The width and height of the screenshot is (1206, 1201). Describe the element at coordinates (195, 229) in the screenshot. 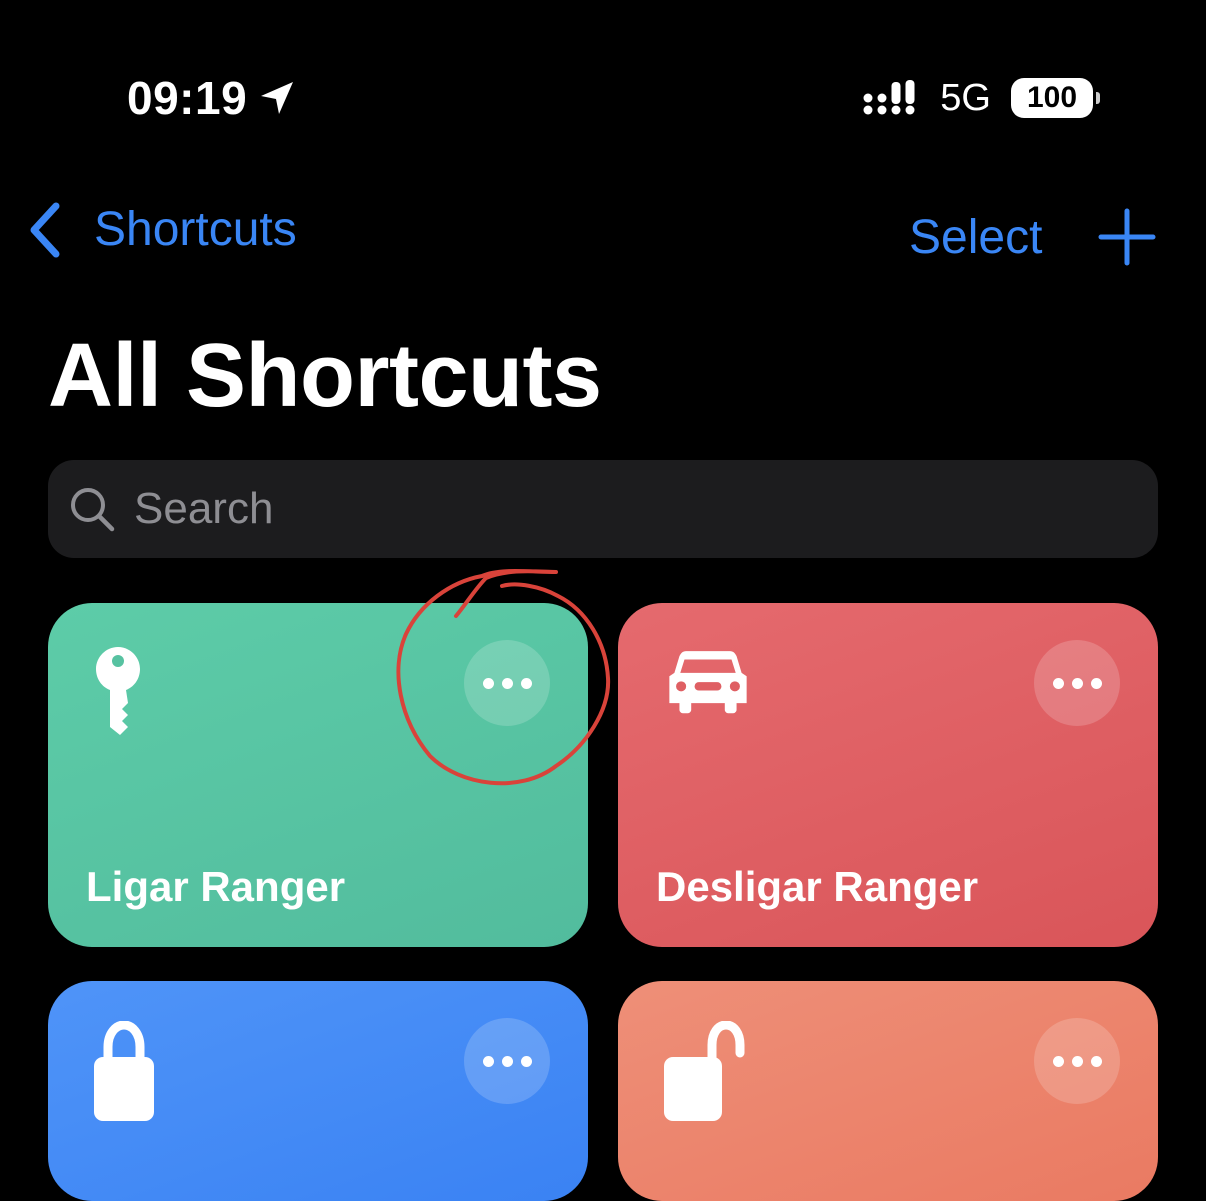

I see `back-label: Shortcuts` at that location.